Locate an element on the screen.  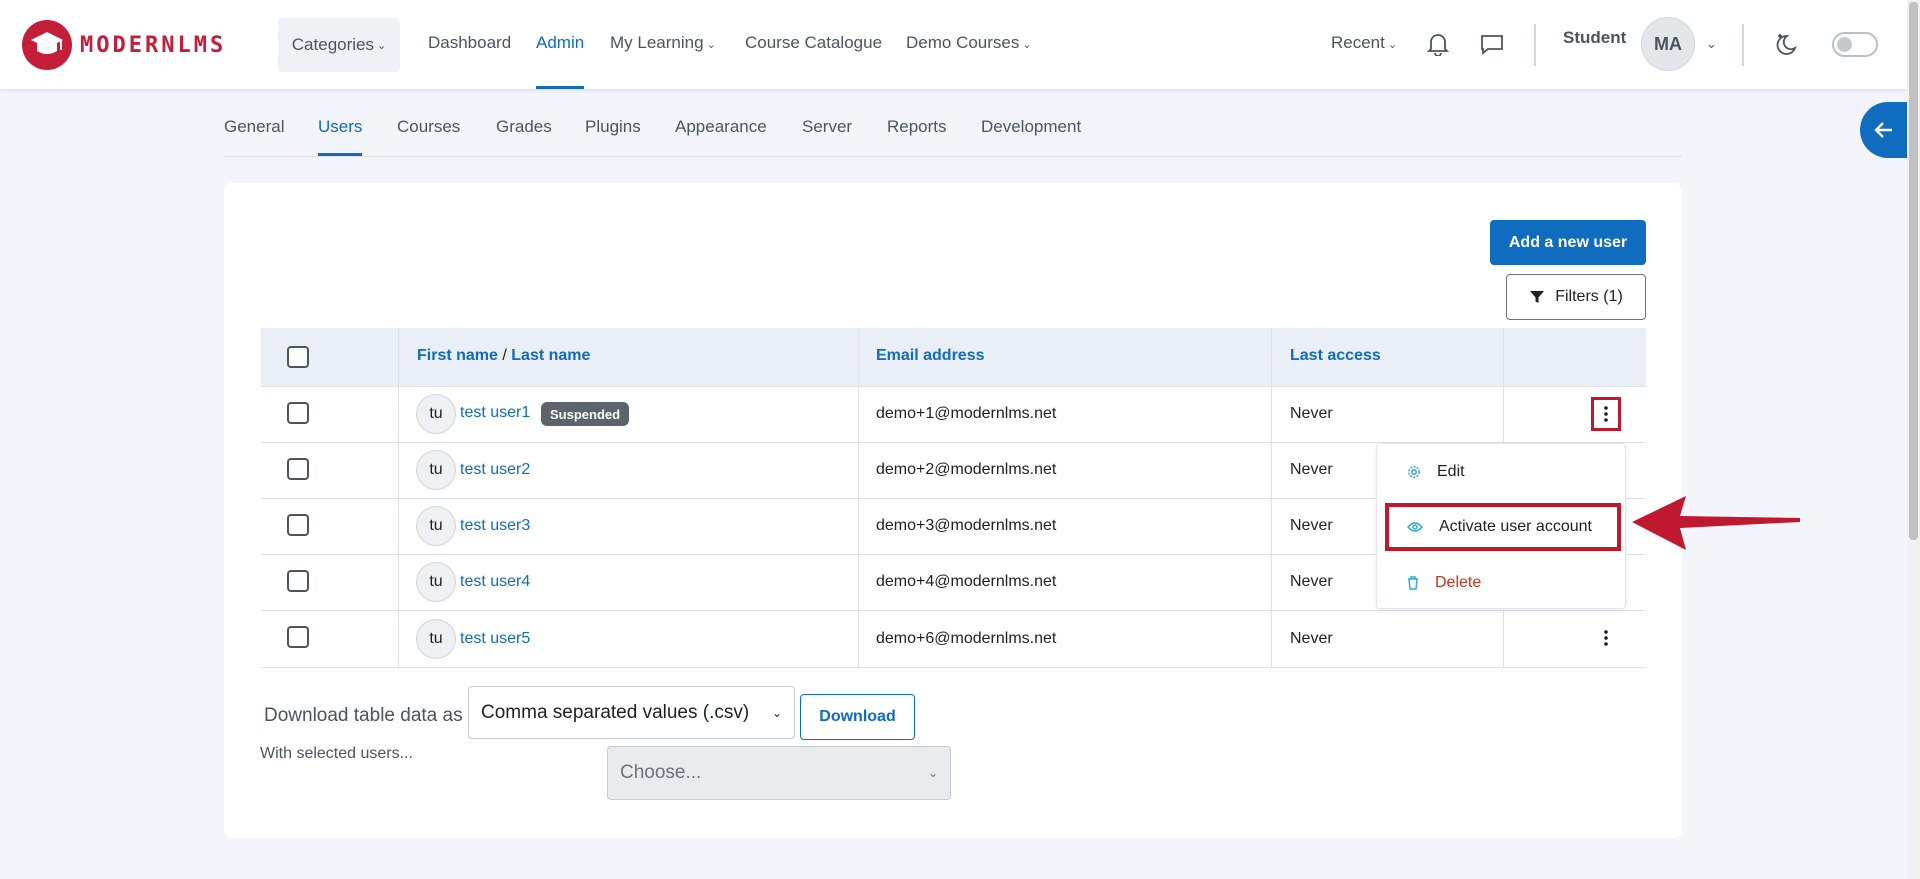
menu-item-label: Delete is located at coordinates (1458, 582).